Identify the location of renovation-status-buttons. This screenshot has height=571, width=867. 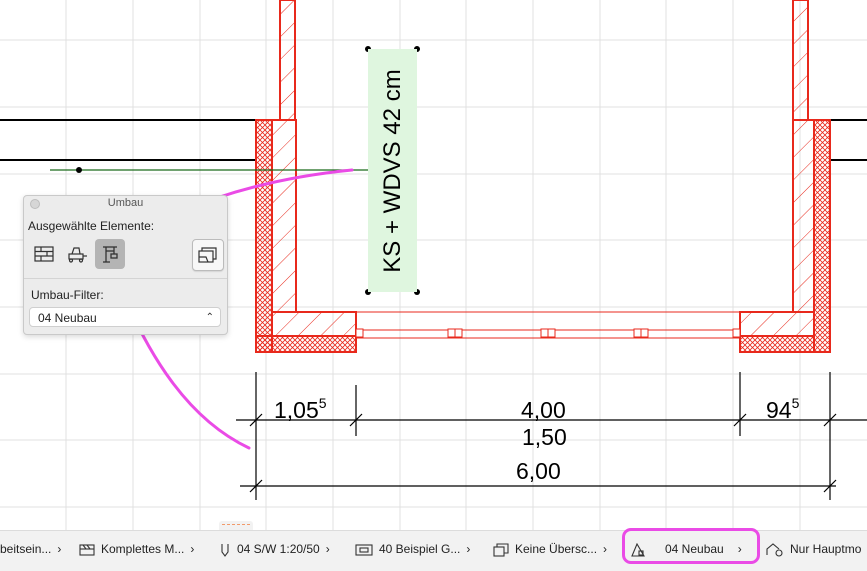
(126, 255).